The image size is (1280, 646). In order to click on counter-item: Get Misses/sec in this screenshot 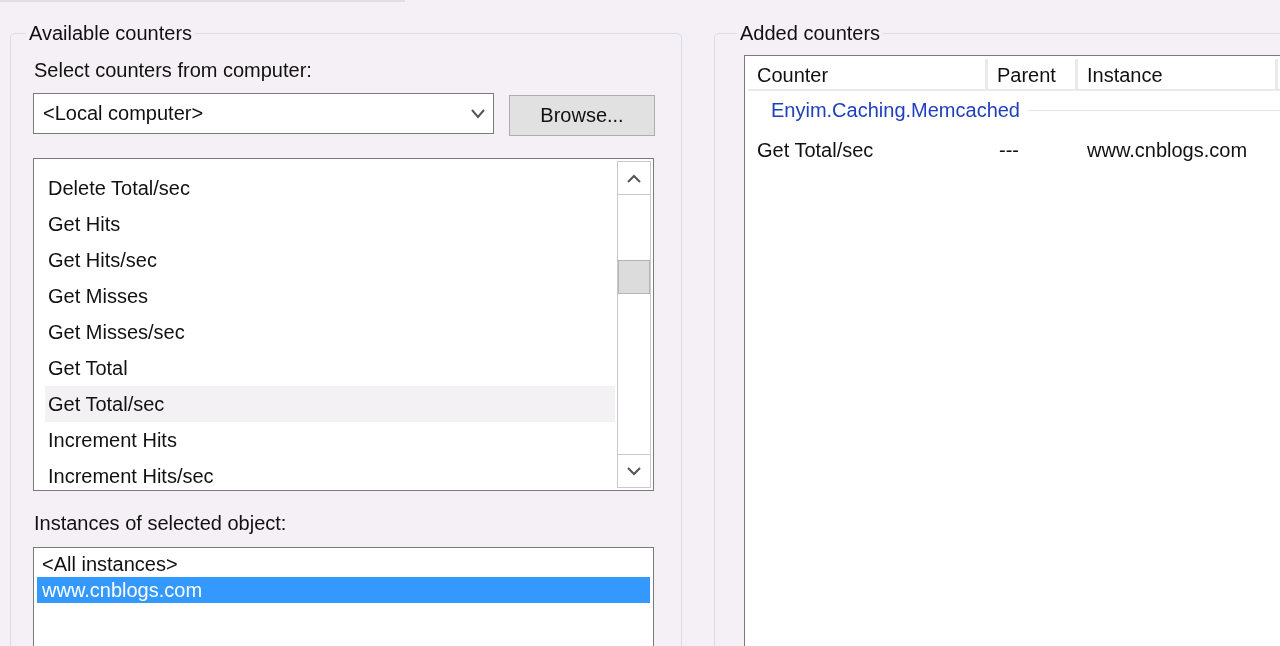, I will do `click(330, 332)`.